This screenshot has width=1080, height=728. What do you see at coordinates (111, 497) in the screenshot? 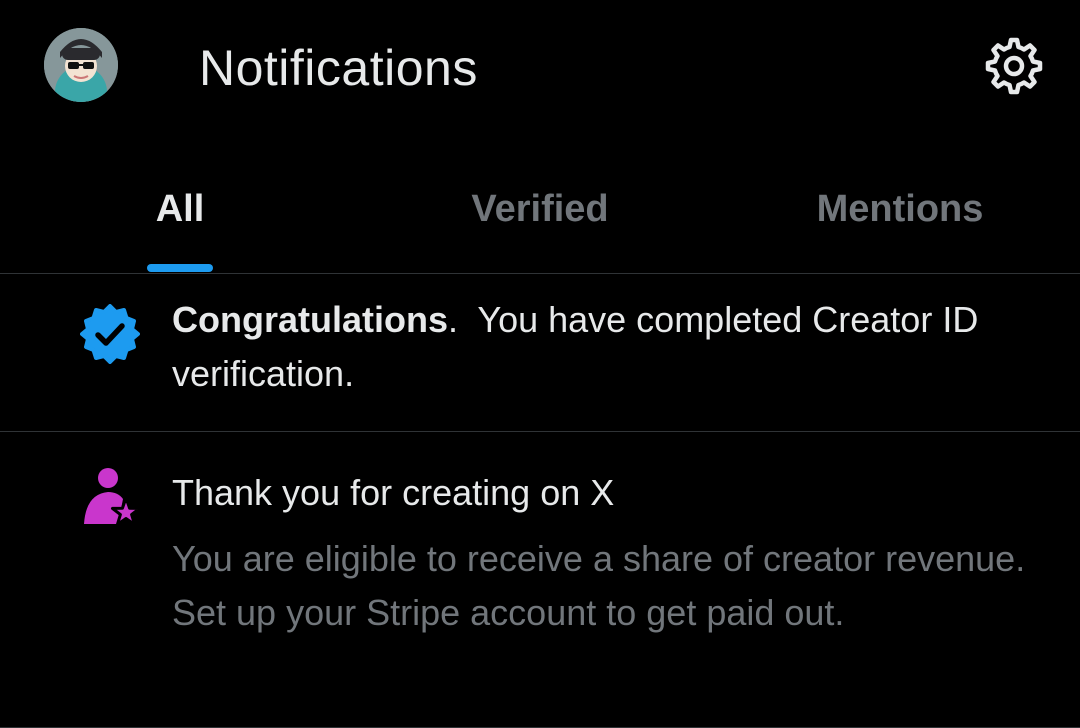
I see `creator-star-icon` at bounding box center [111, 497].